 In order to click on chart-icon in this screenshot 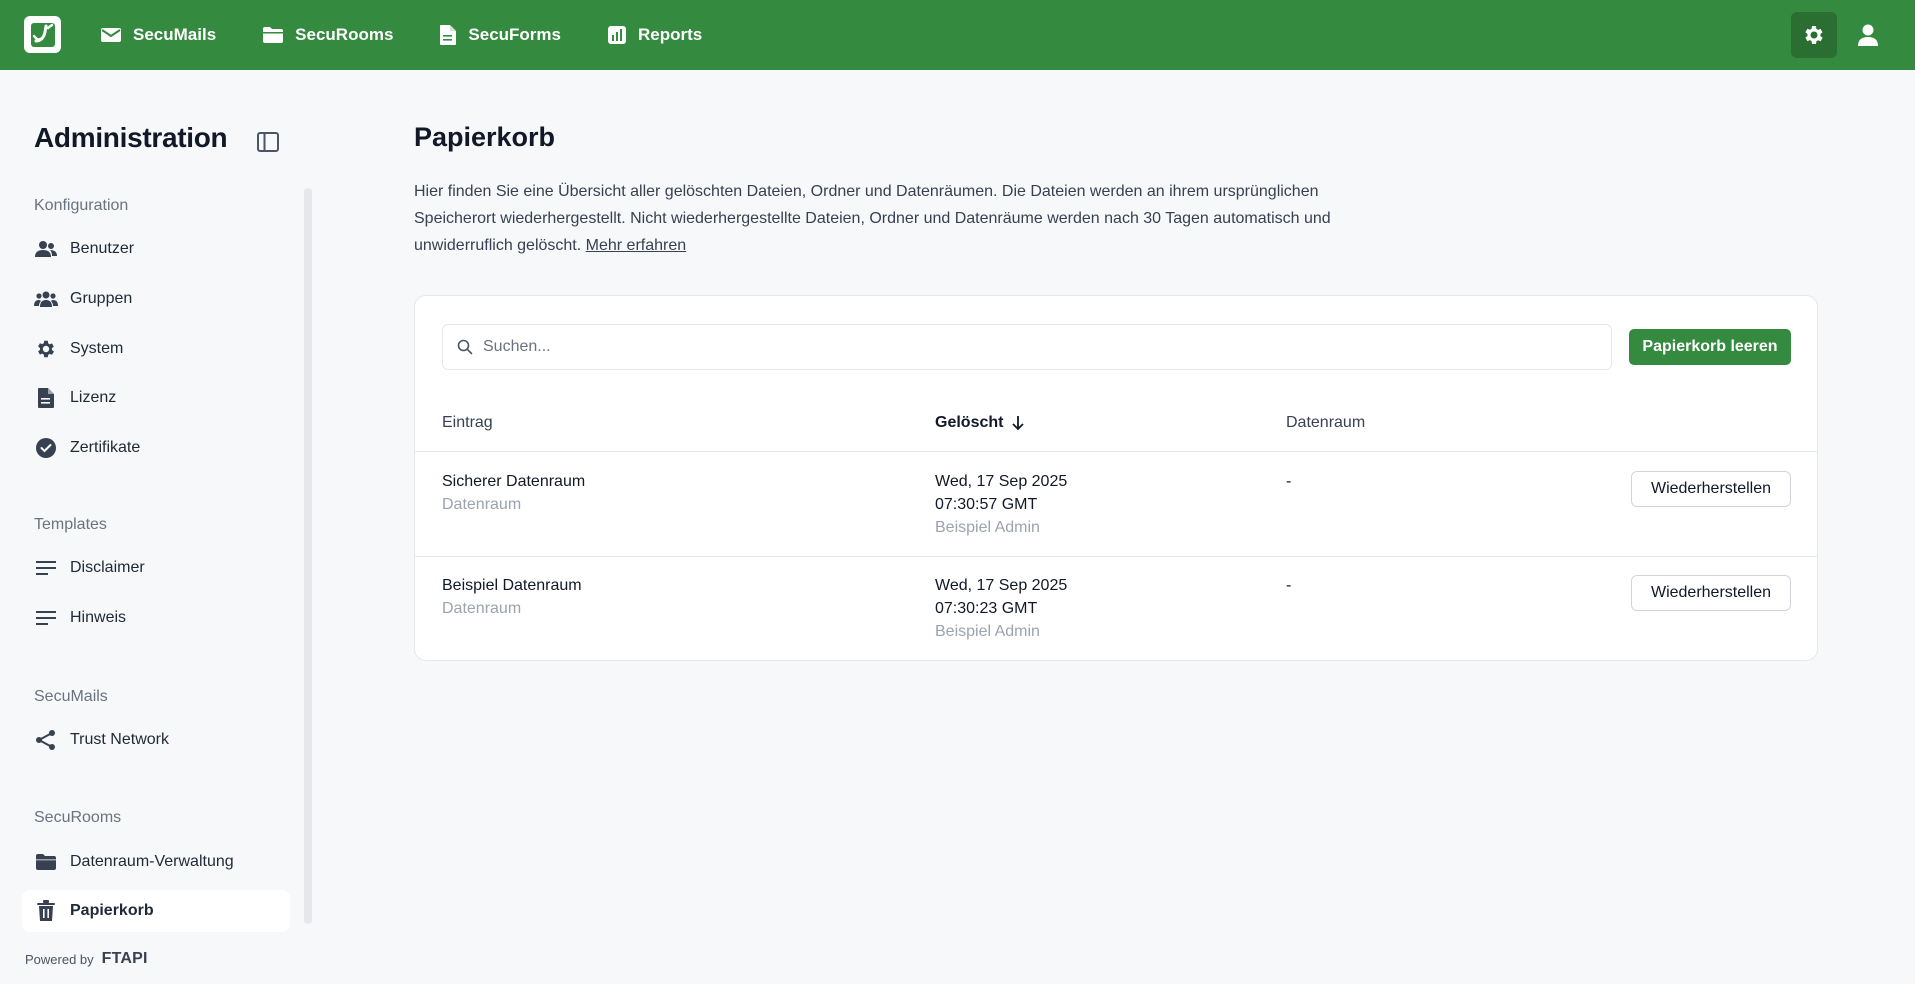, I will do `click(617, 35)`.